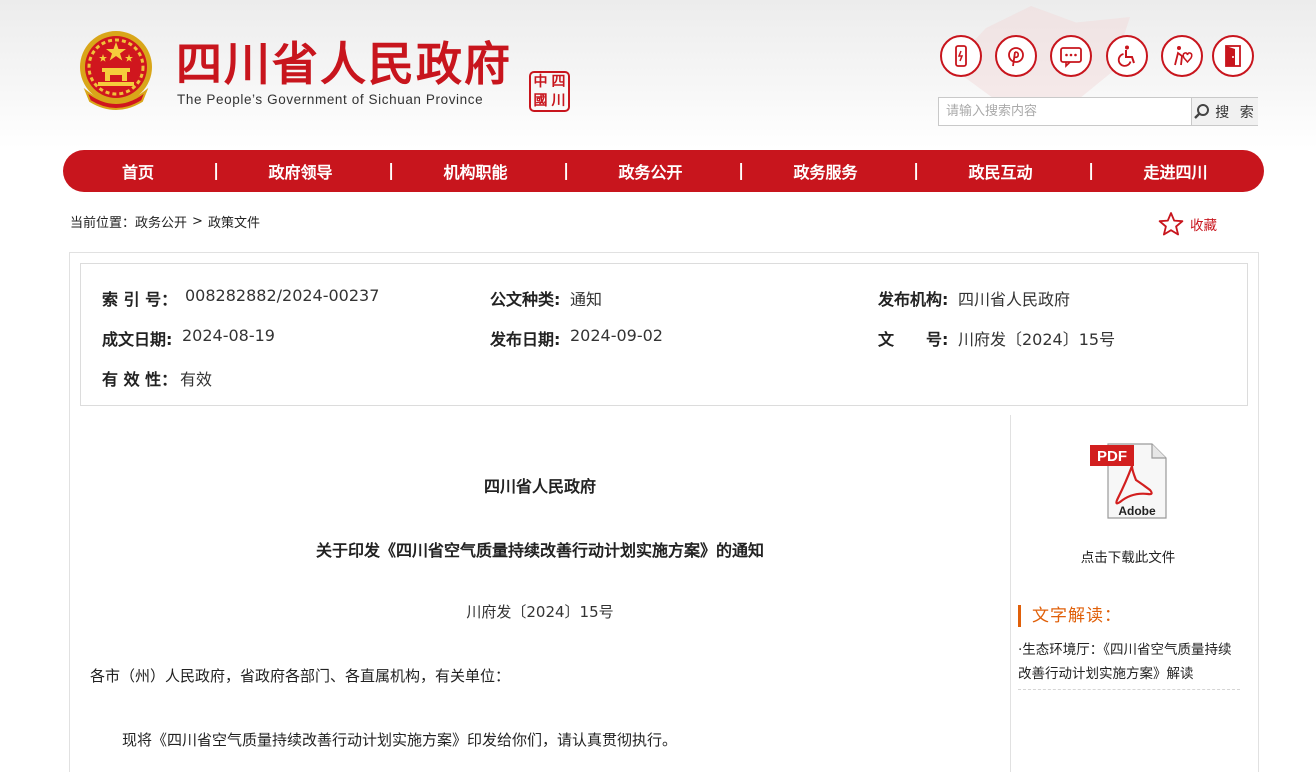  I want to click on breadcrumb: 当前位置： 政务公开 > 政策文件, so click(165, 221).